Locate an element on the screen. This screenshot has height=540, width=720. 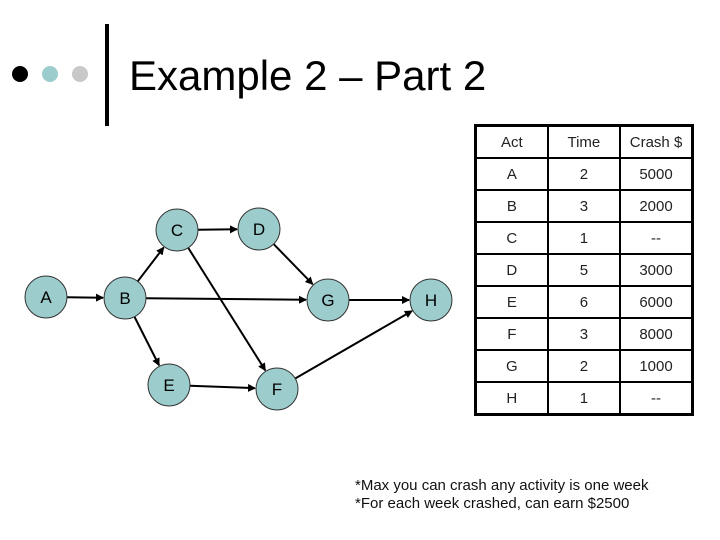
node-label: H is located at coordinates (431, 300).